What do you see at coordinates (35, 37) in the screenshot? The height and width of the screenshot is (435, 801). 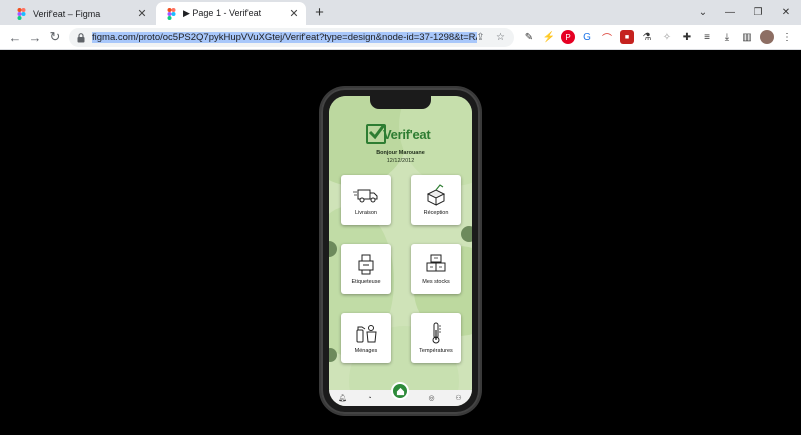 I see `forward-button: →` at bounding box center [35, 37].